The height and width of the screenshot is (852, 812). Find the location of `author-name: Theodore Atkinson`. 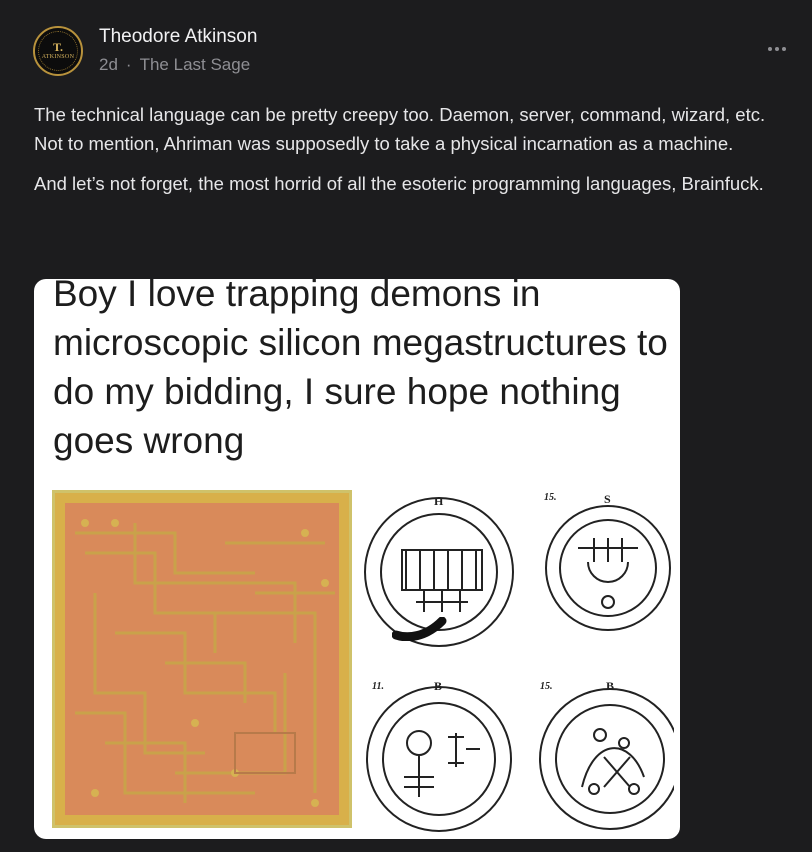

author-name: Theodore Atkinson is located at coordinates (178, 37).